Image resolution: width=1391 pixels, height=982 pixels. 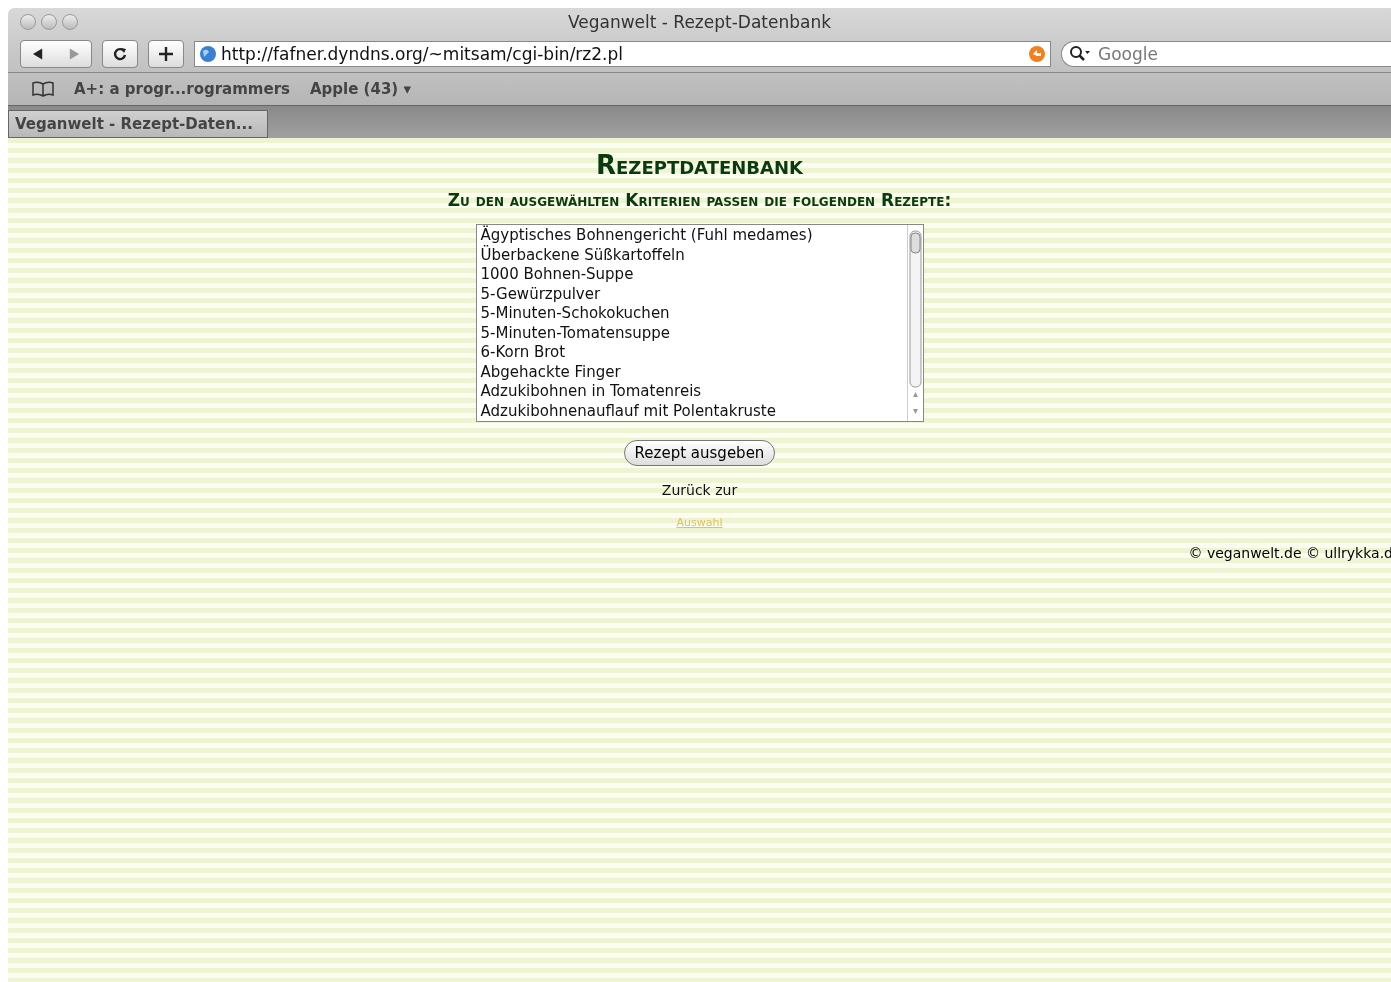 I want to click on list-option: Überbackene Süßkartoffeln, so click(x=691, y=255).